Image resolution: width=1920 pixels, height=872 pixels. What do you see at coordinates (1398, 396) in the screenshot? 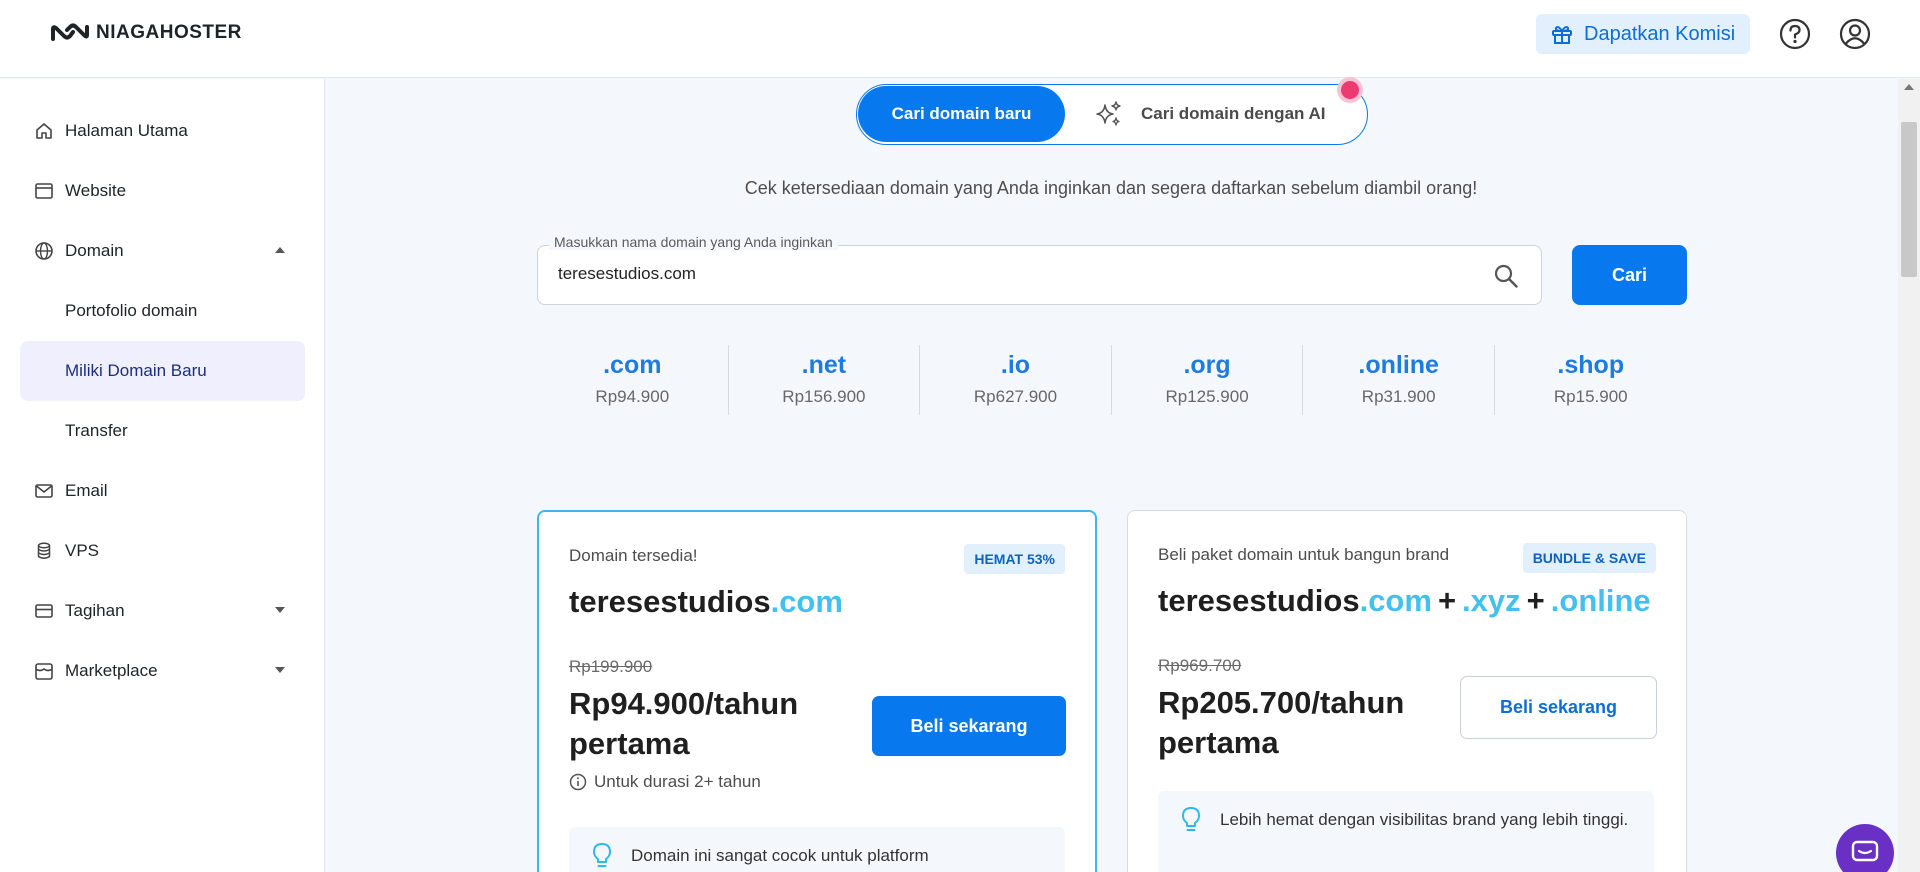
I see `tld-price: Rp31.900` at bounding box center [1398, 396].